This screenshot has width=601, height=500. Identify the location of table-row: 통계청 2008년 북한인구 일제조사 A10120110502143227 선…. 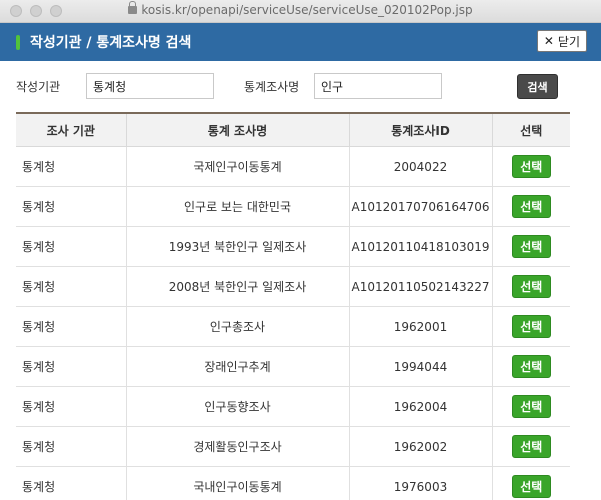
(293, 286).